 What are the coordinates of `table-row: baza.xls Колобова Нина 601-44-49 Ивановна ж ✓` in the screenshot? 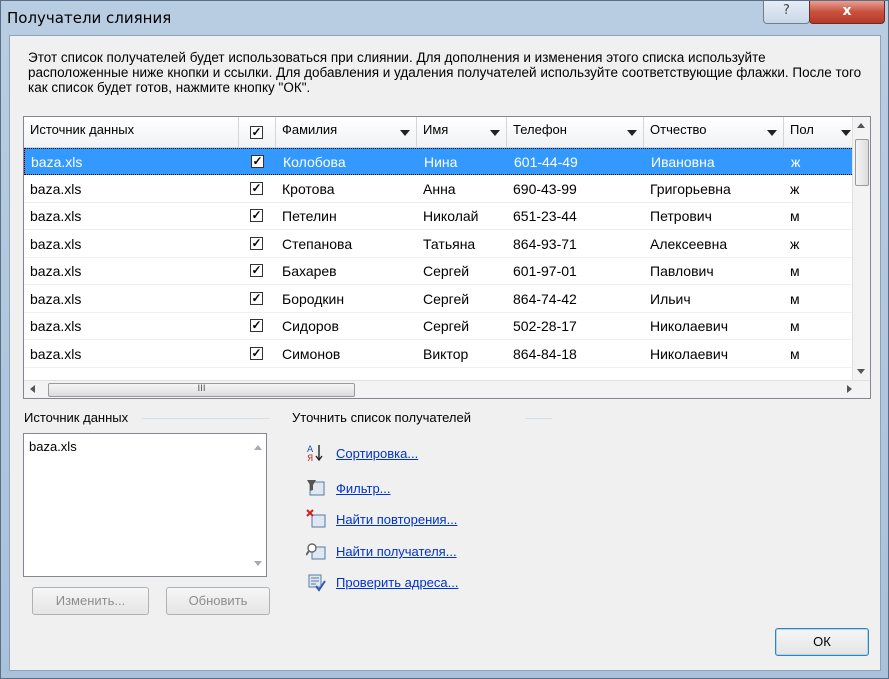 It's located at (439, 161).